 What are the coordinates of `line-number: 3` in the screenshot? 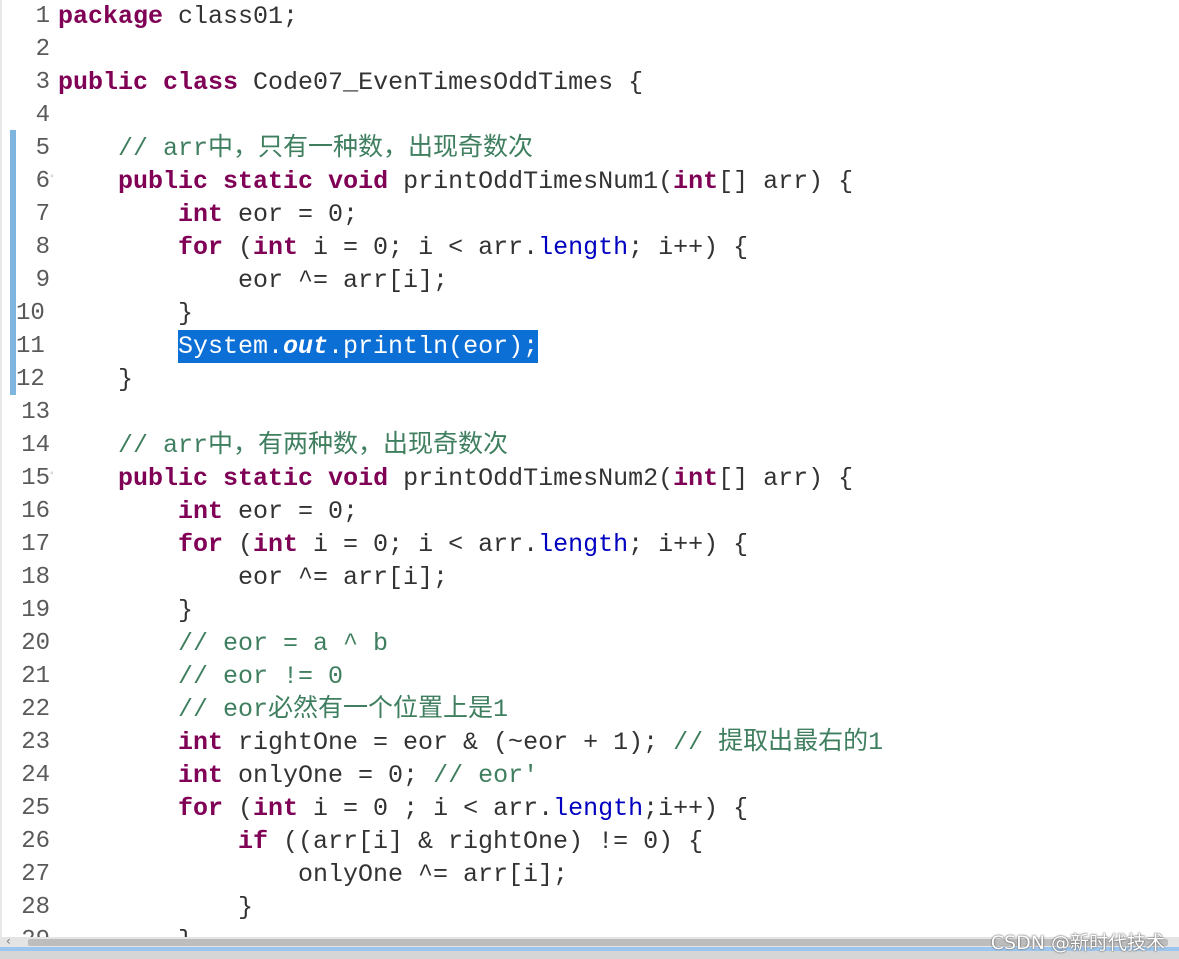 It's located at (42, 82).